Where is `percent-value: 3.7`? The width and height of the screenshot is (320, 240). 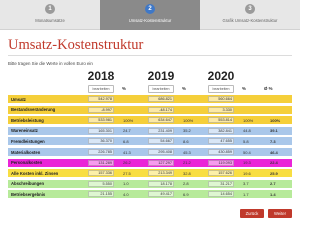 percent-value: 3.7 is located at coordinates (246, 184).